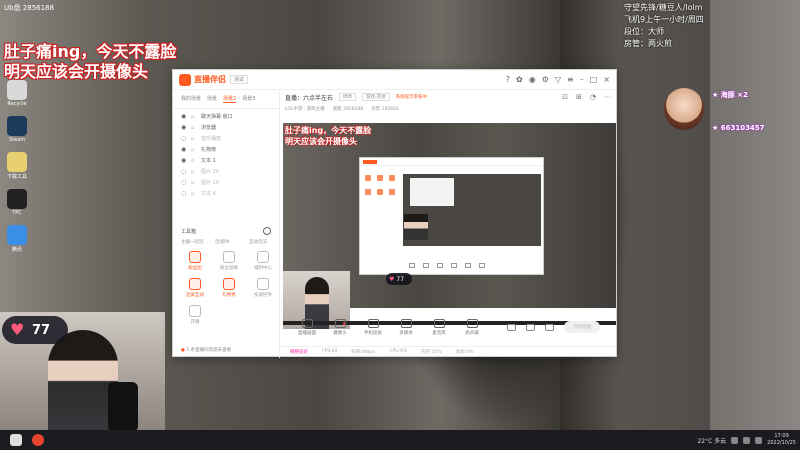 The width and height of the screenshot is (800, 450). What do you see at coordinates (226, 138) in the screenshot?
I see `source-row: ◌ ▫ 音乐播放` at bounding box center [226, 138].